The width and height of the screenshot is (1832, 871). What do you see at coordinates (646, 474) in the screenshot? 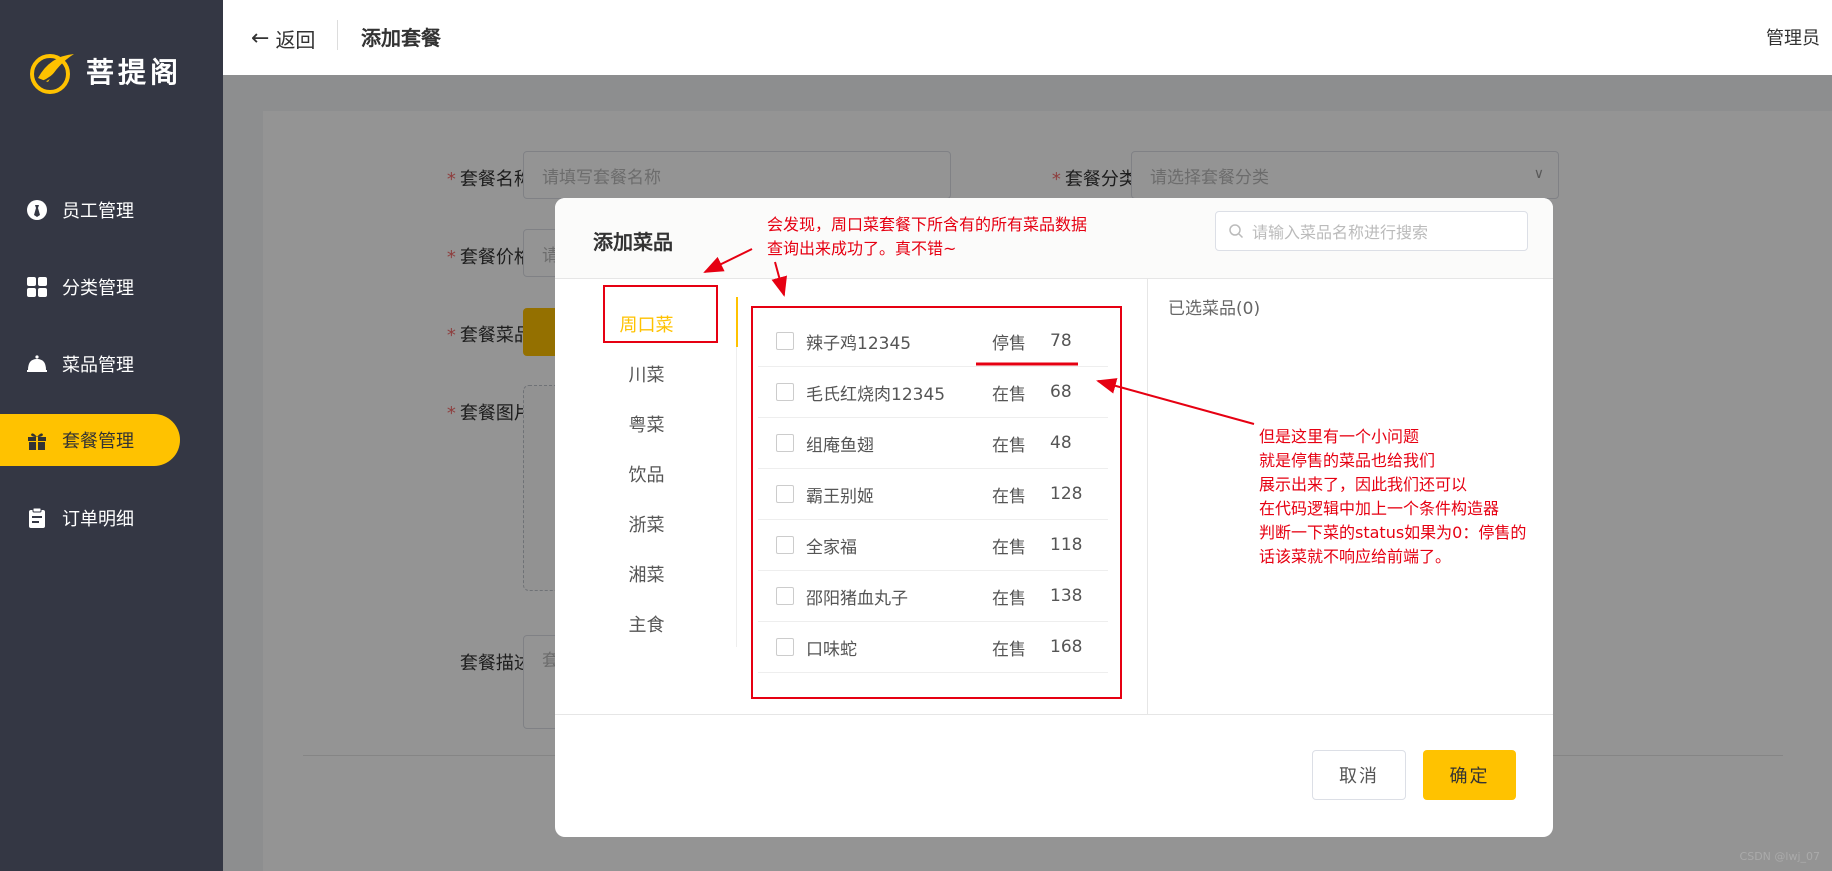
I see `category-item: 饮品` at bounding box center [646, 474].